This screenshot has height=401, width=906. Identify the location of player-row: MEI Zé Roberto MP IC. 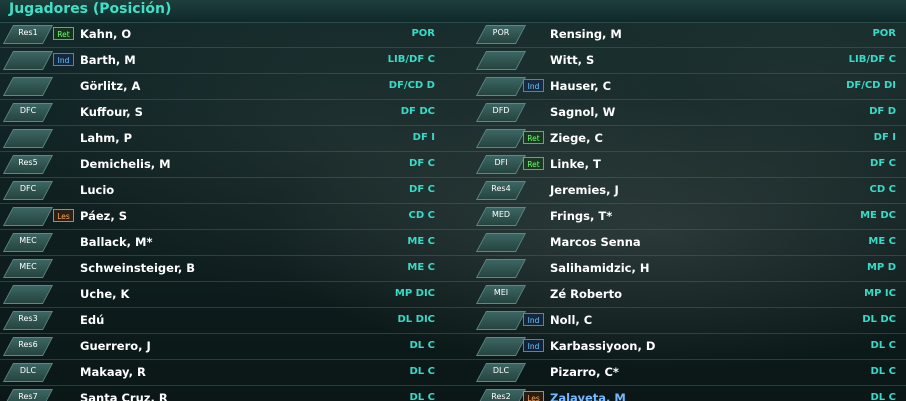
(679, 295).